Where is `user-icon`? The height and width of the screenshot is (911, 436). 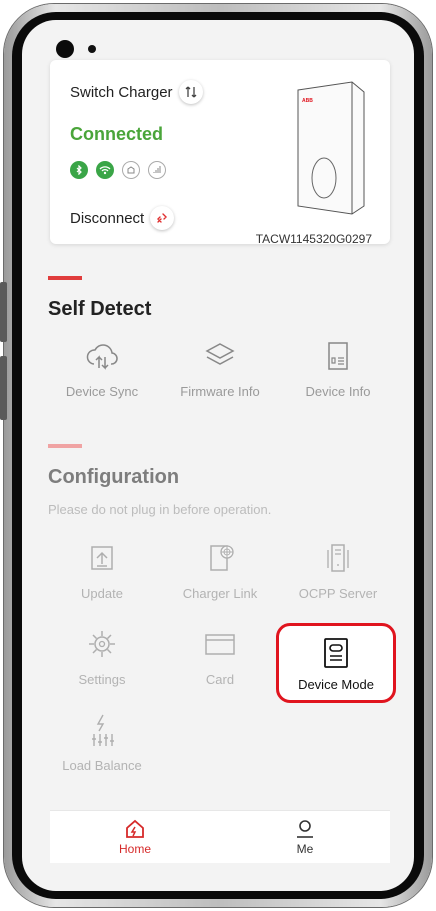 user-icon is located at coordinates (305, 829).